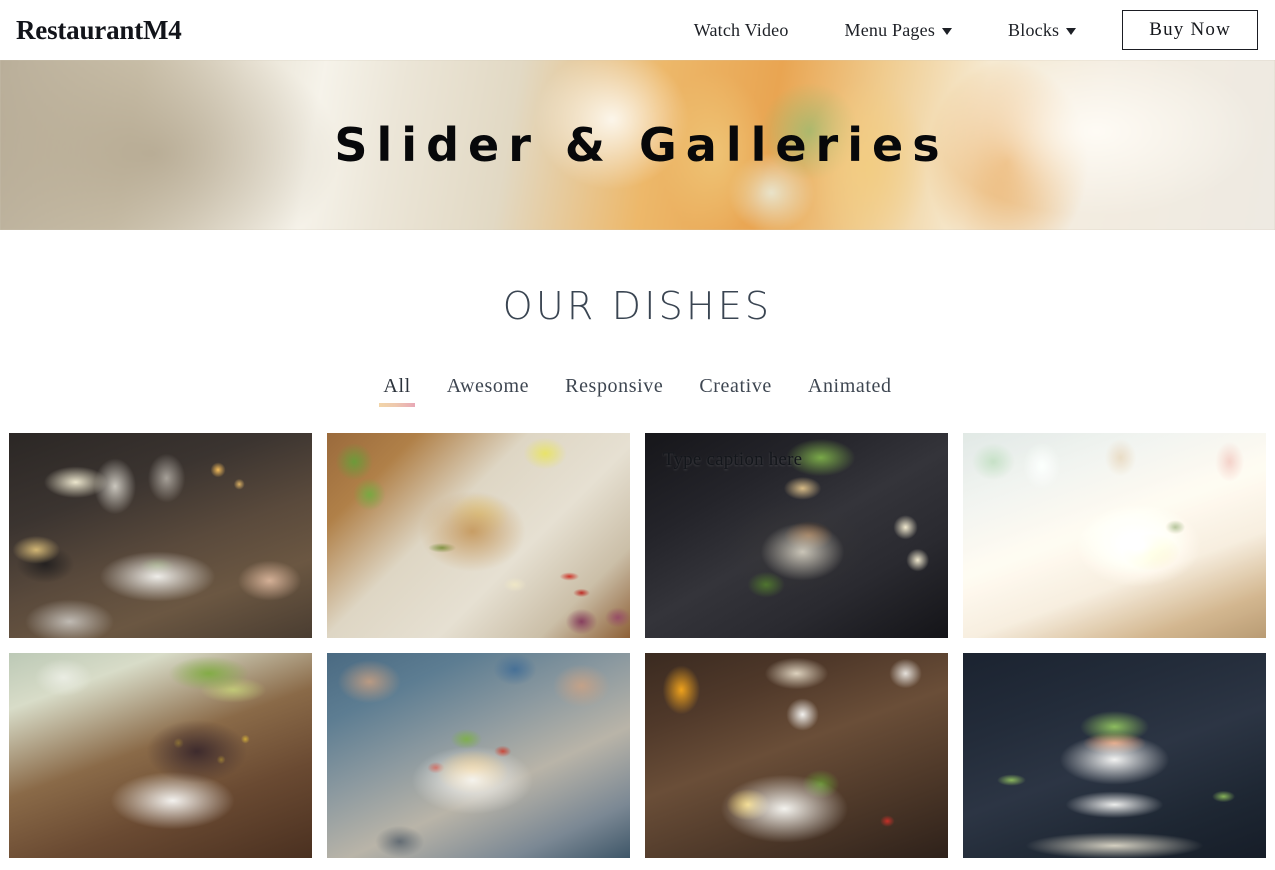  I want to click on gallery-filter-tabs: All Awesome Responsive Creative Animated, so click(637, 391).